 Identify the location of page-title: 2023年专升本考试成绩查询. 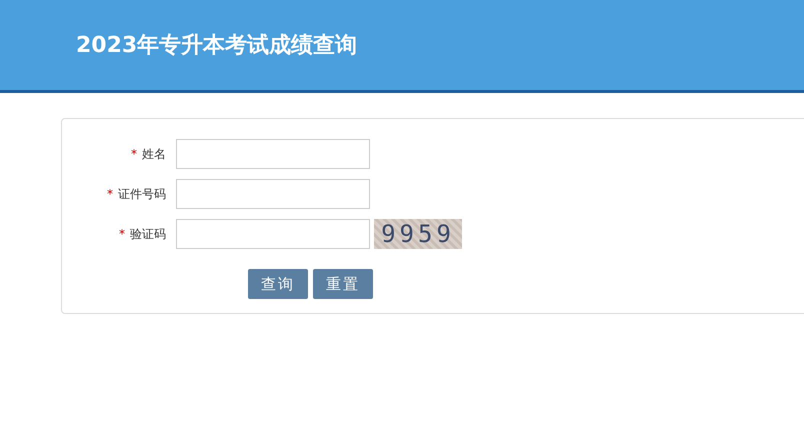
(217, 46).